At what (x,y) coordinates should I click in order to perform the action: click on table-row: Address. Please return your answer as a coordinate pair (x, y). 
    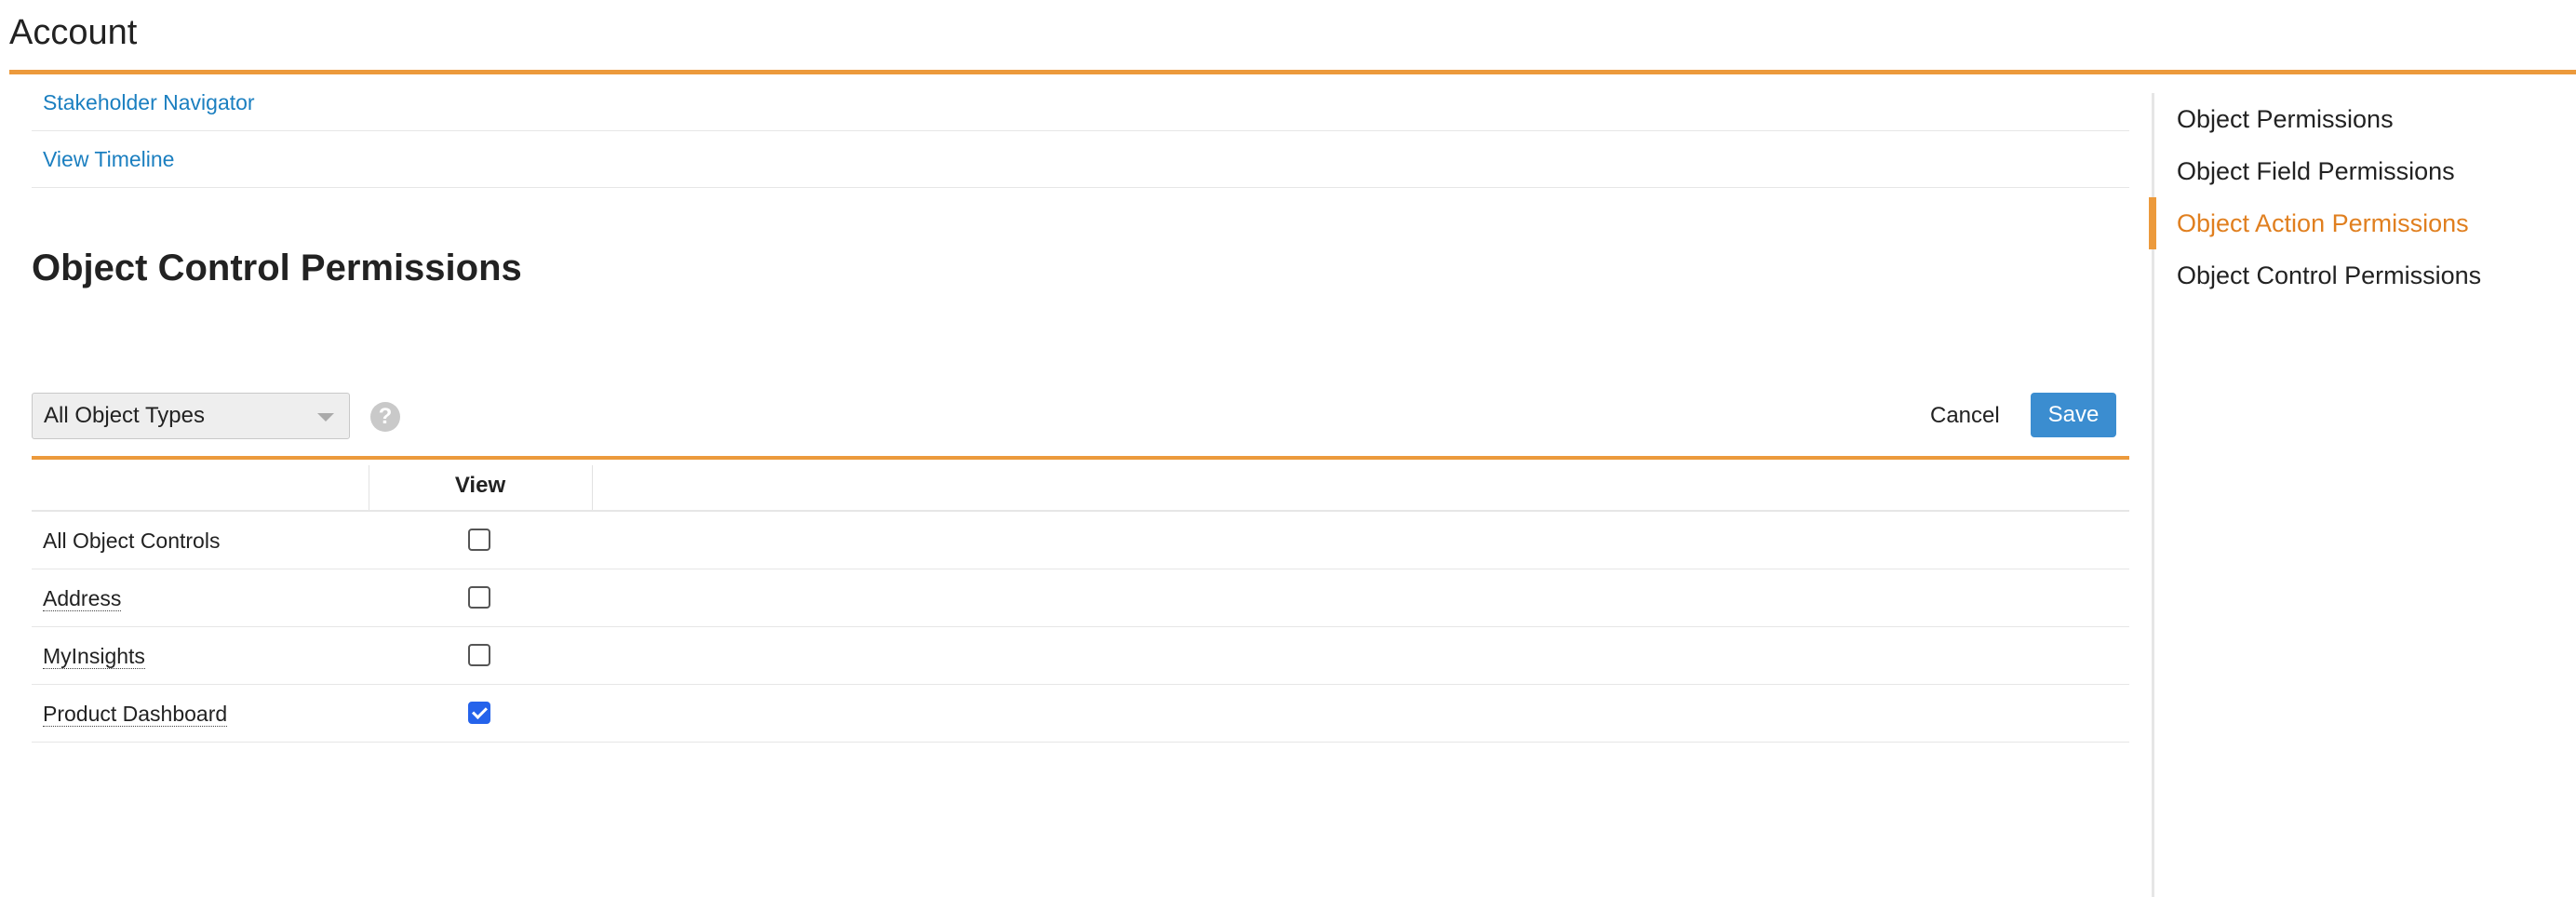
    Looking at the image, I should click on (1080, 598).